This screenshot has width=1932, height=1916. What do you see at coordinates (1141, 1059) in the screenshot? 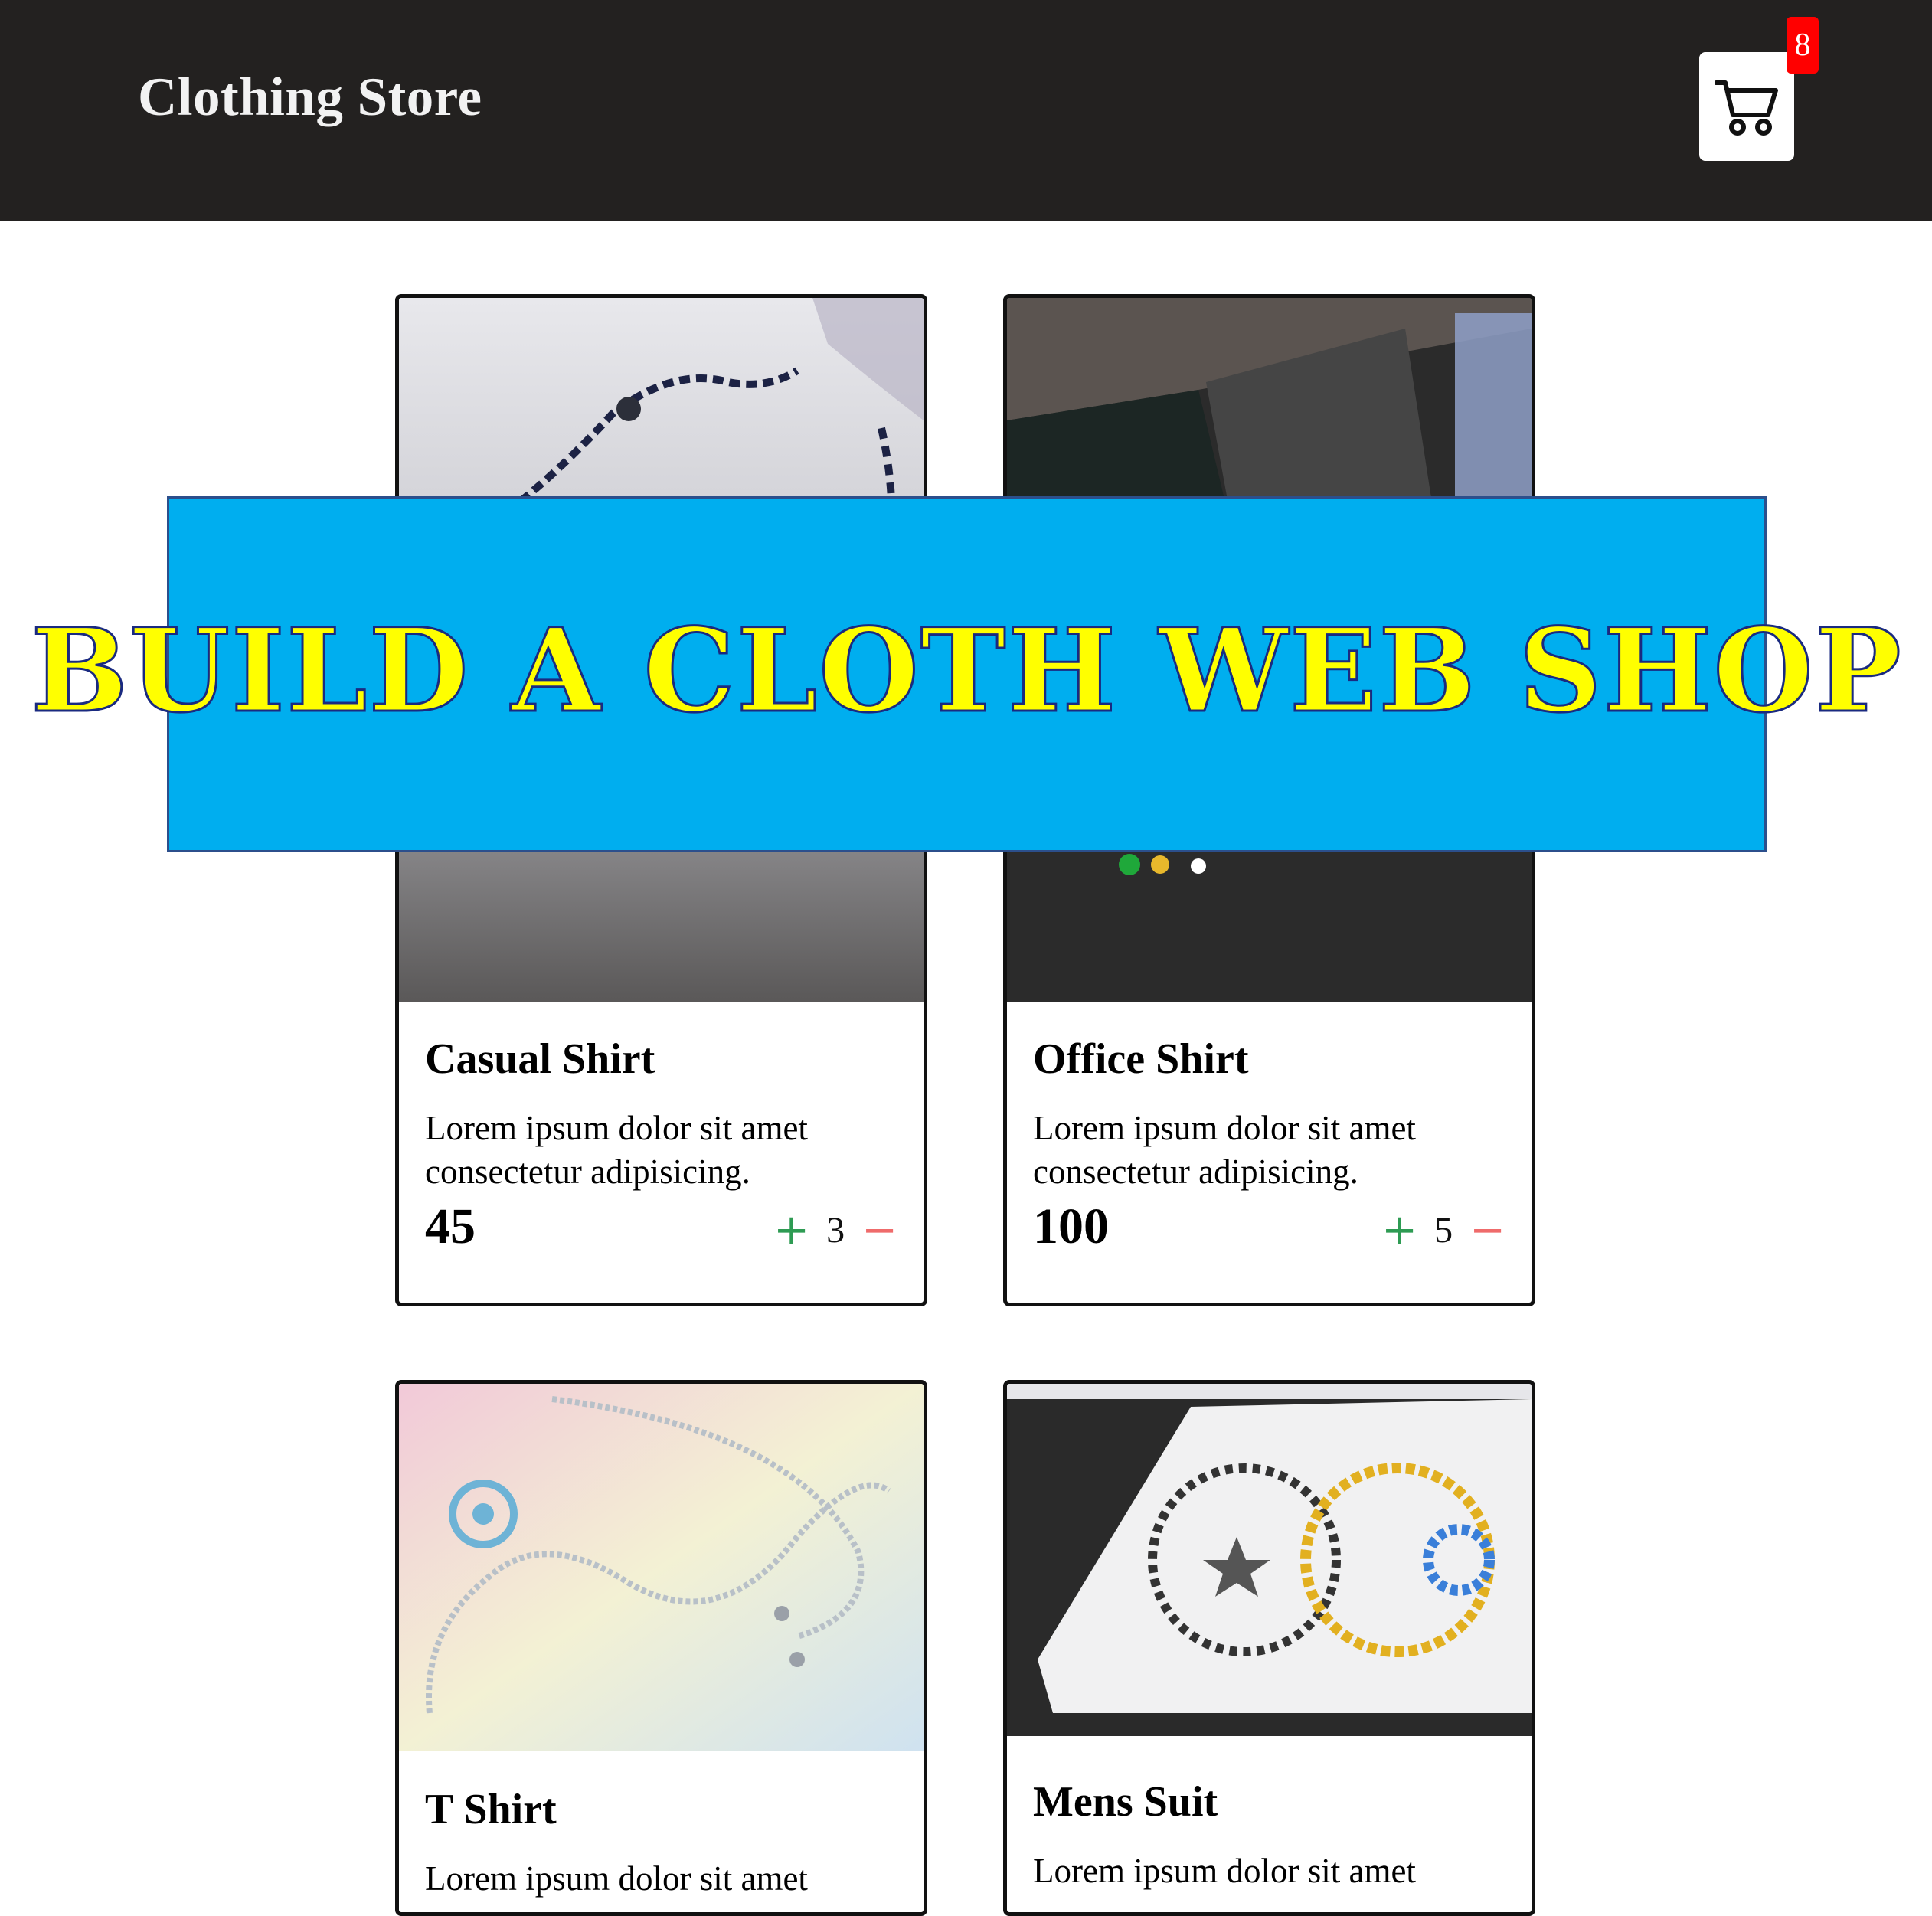
I see `product-title: Office Shirt` at bounding box center [1141, 1059].